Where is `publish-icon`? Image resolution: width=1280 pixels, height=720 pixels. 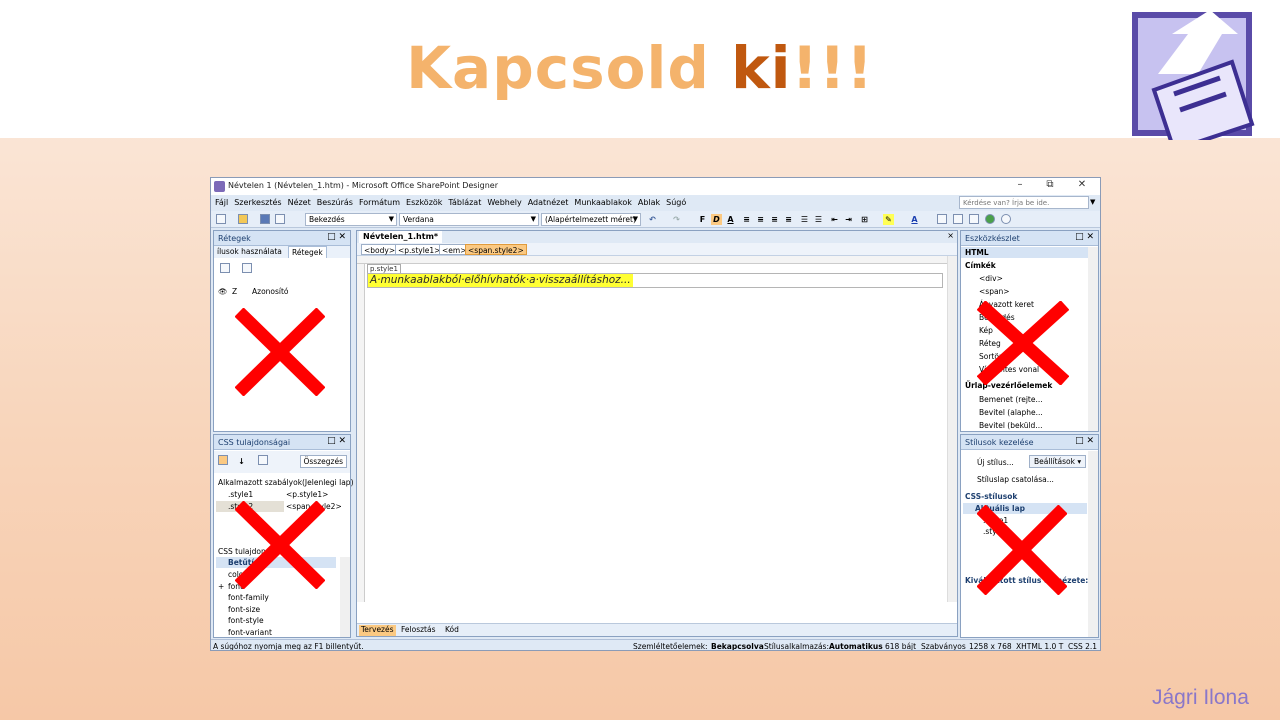
publish-icon is located at coordinates (280, 219).